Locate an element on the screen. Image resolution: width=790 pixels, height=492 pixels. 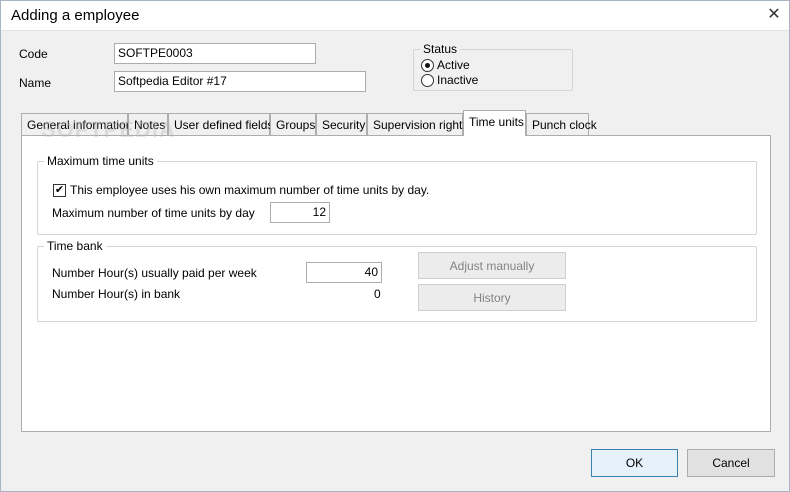
window-title: Adding a employee is located at coordinates (75, 15).